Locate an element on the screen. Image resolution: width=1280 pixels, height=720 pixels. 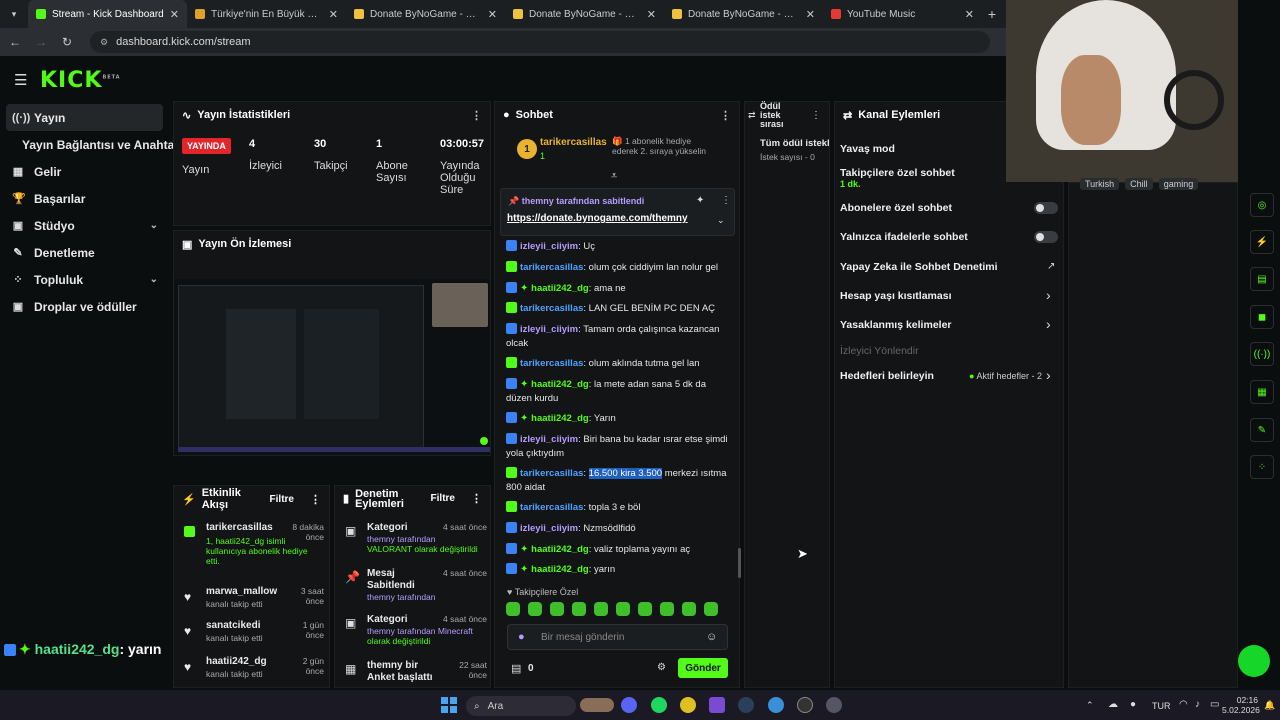
banned-words-label: Yasaklanmış kelimeler is located at coordinates (896, 325).